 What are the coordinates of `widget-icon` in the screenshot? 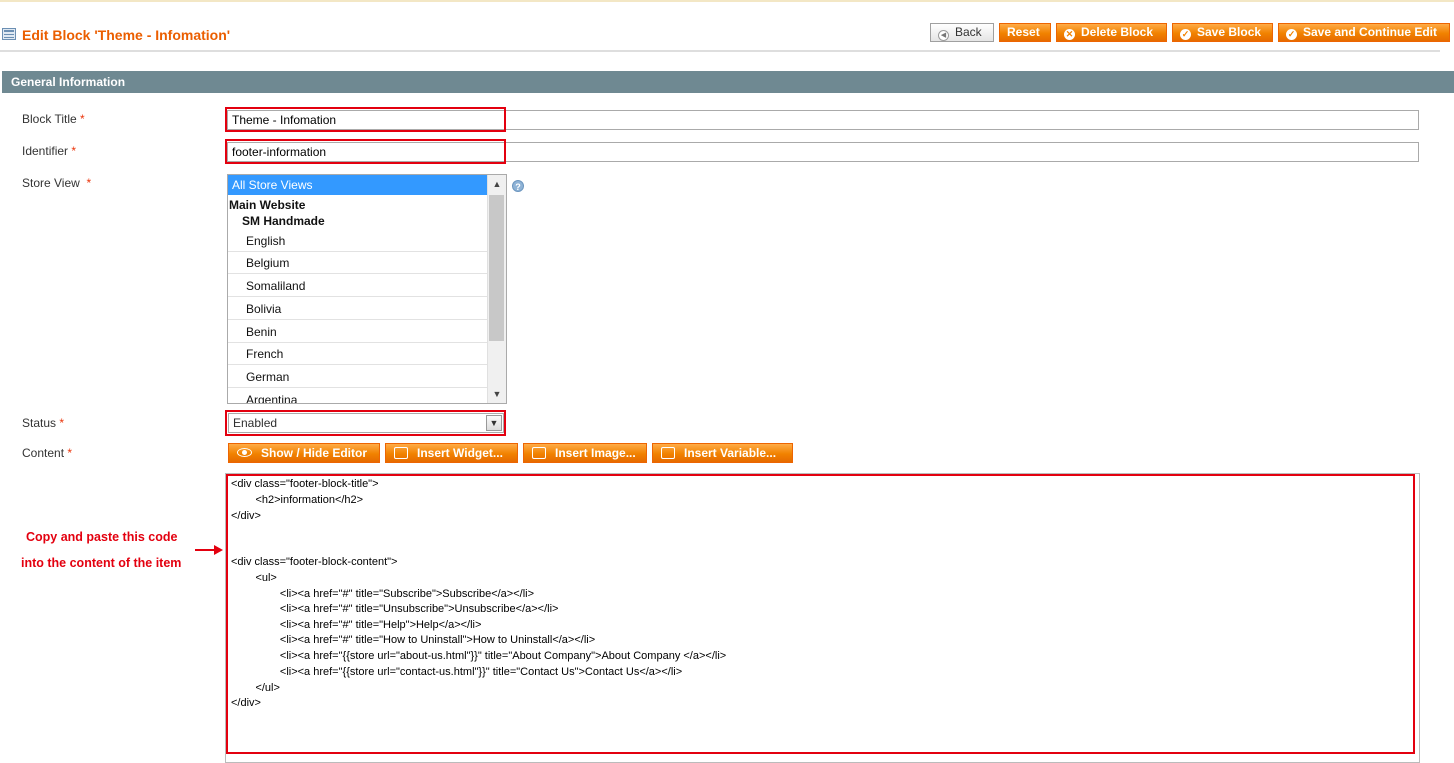 It's located at (401, 453).